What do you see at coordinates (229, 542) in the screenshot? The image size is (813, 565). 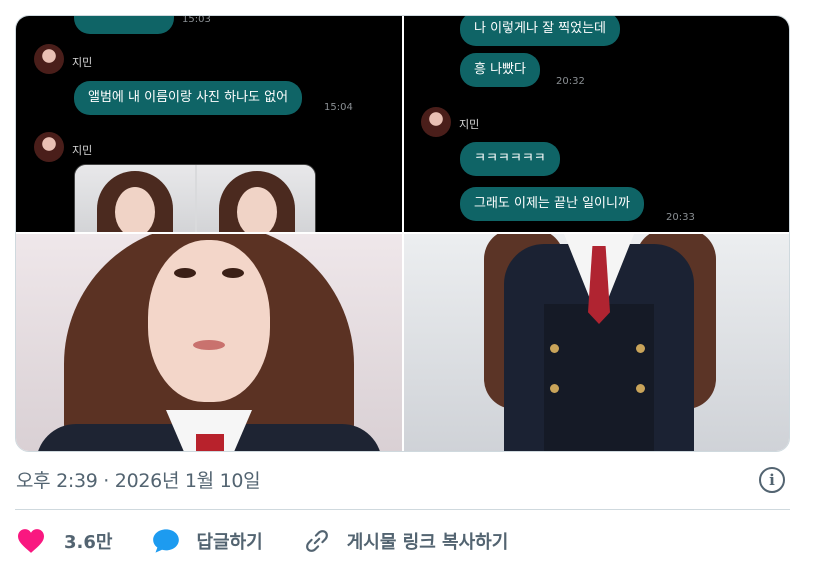 I see `reply-label: 답글하기` at bounding box center [229, 542].